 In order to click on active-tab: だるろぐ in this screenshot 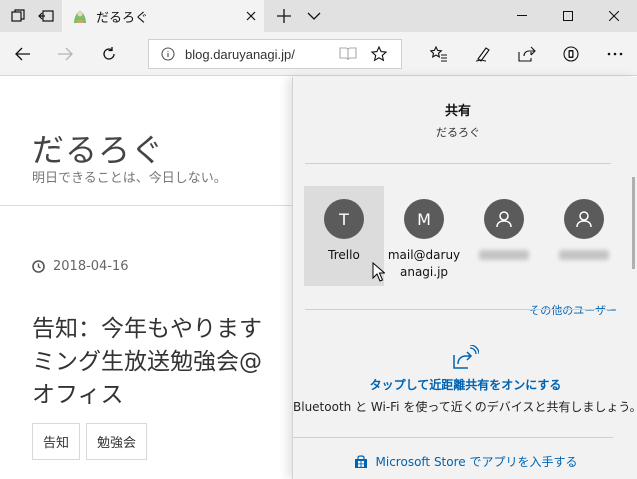, I will do `click(163, 16)`.